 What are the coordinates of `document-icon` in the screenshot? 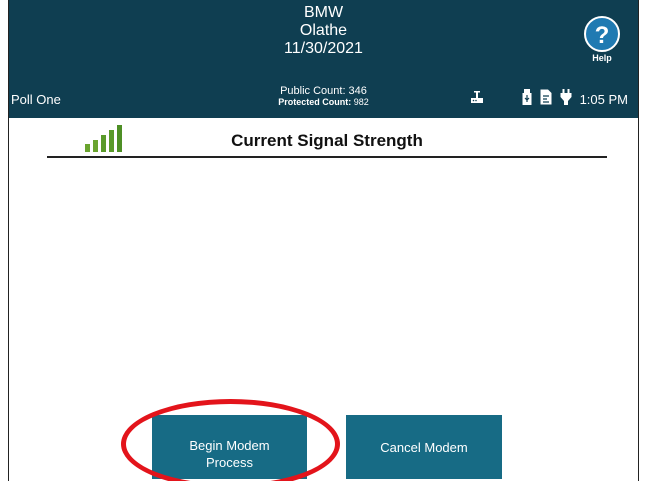 It's located at (546, 99).